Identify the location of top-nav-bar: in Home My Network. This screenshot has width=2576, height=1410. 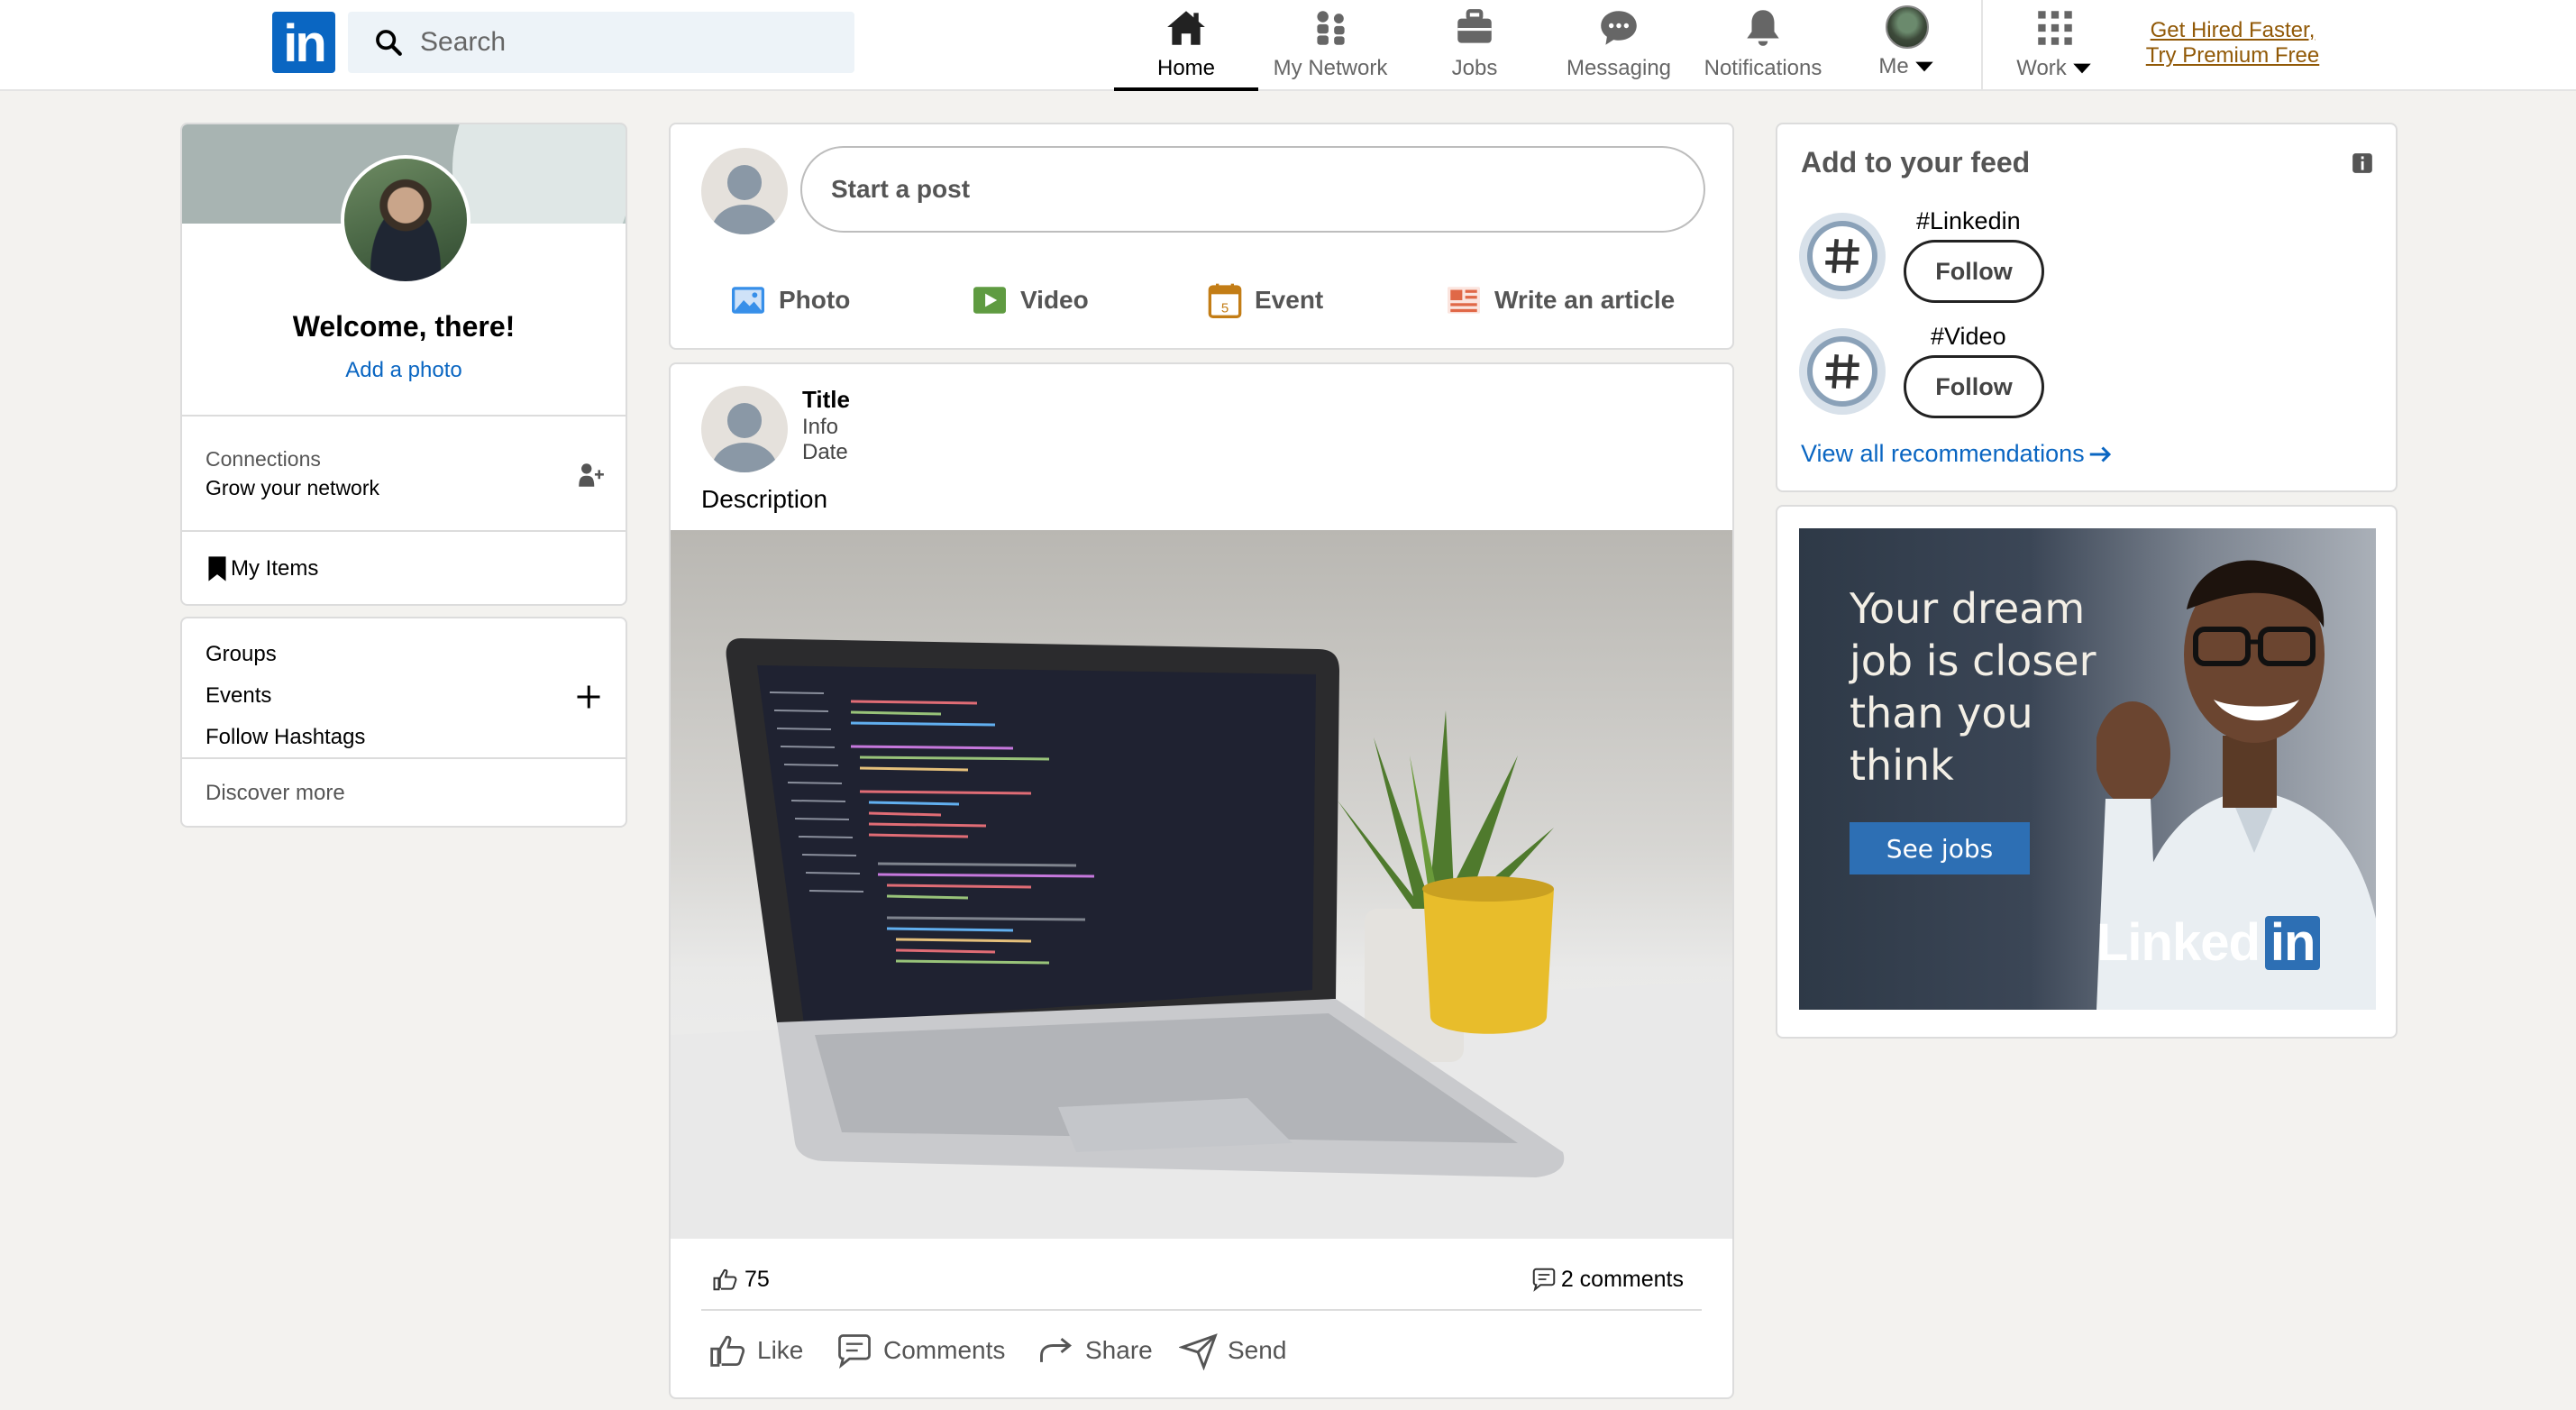
(1288, 45).